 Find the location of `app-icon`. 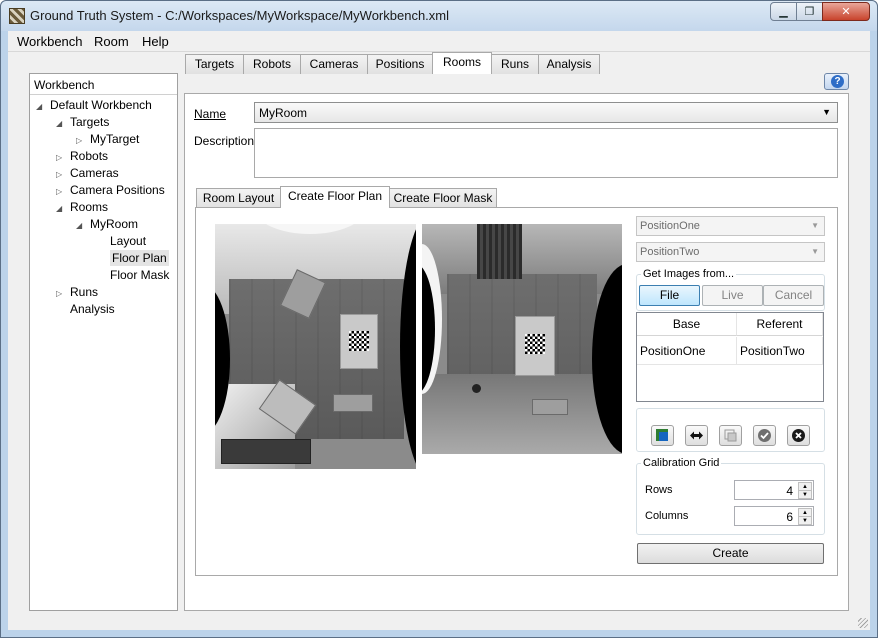

app-icon is located at coordinates (17, 16).